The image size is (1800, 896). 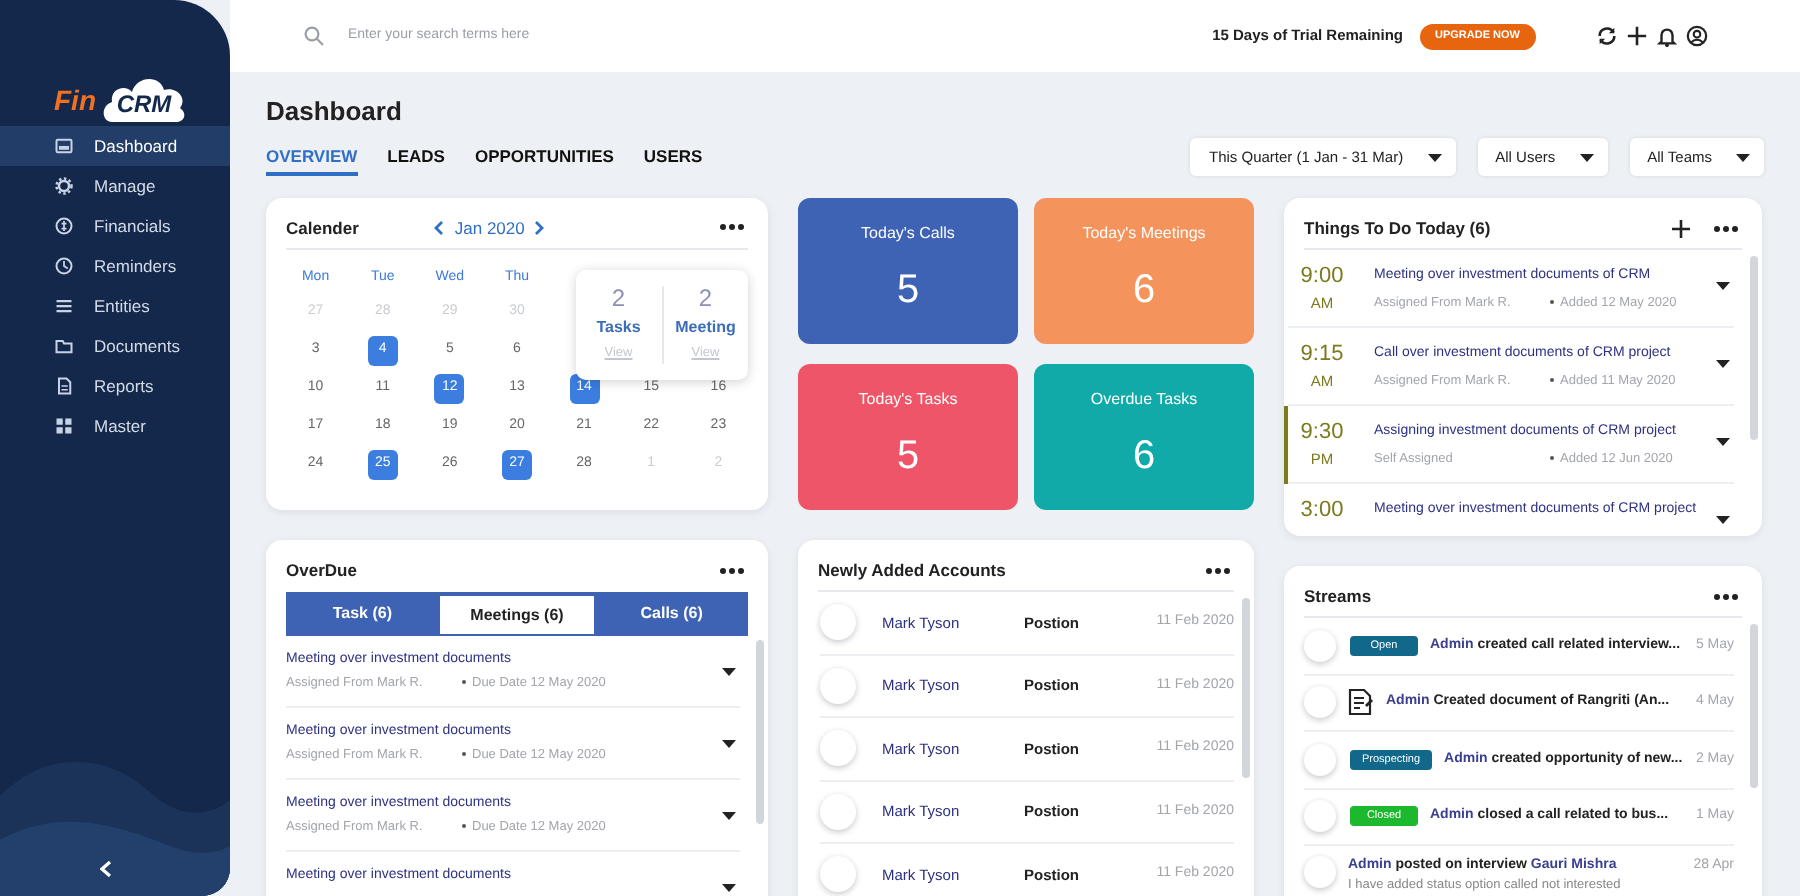 I want to click on clock-icon, so click(x=64, y=266).